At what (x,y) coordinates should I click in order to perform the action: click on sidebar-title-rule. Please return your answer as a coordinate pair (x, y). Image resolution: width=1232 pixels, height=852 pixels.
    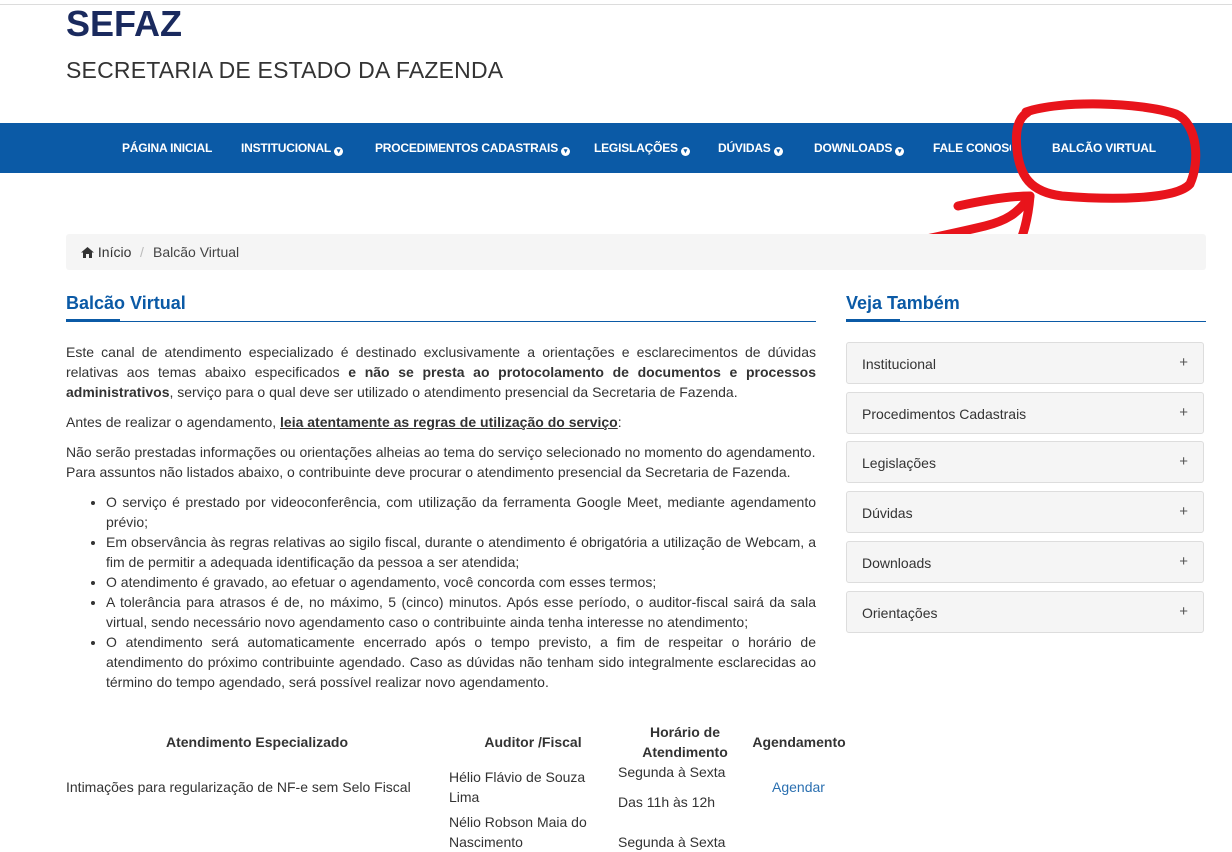
    Looking at the image, I should click on (1026, 321).